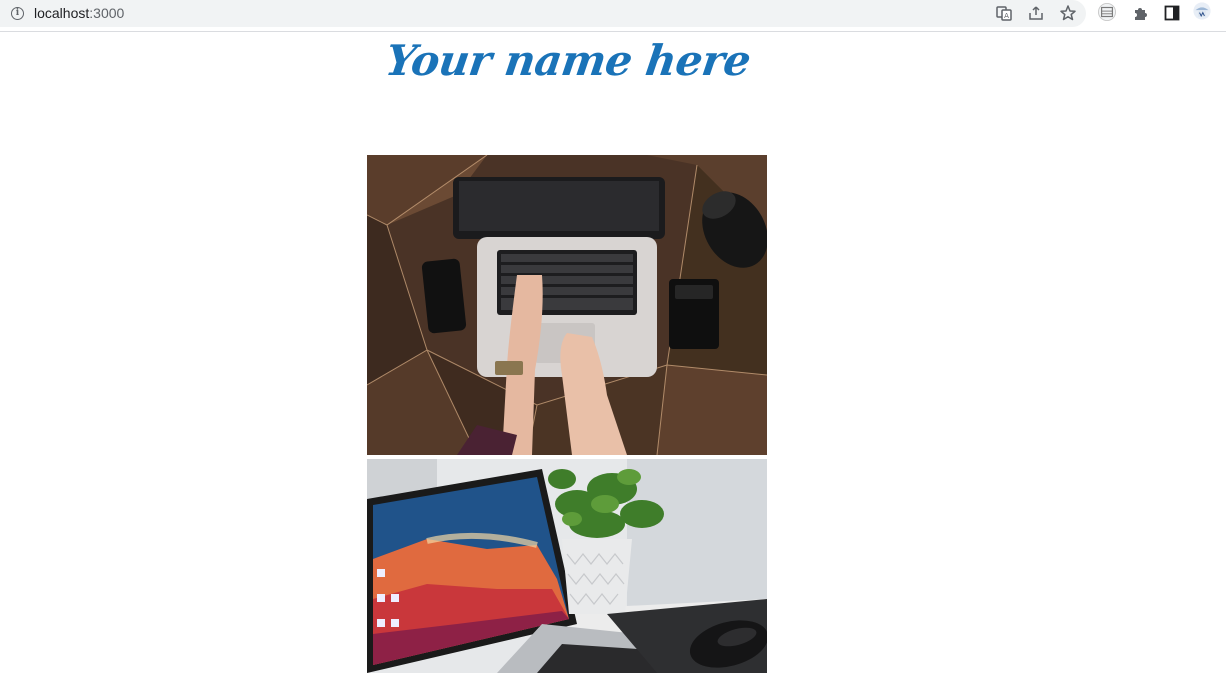 This screenshot has width=1226, height=673. I want to click on extensions-icon, so click(1140, 13).